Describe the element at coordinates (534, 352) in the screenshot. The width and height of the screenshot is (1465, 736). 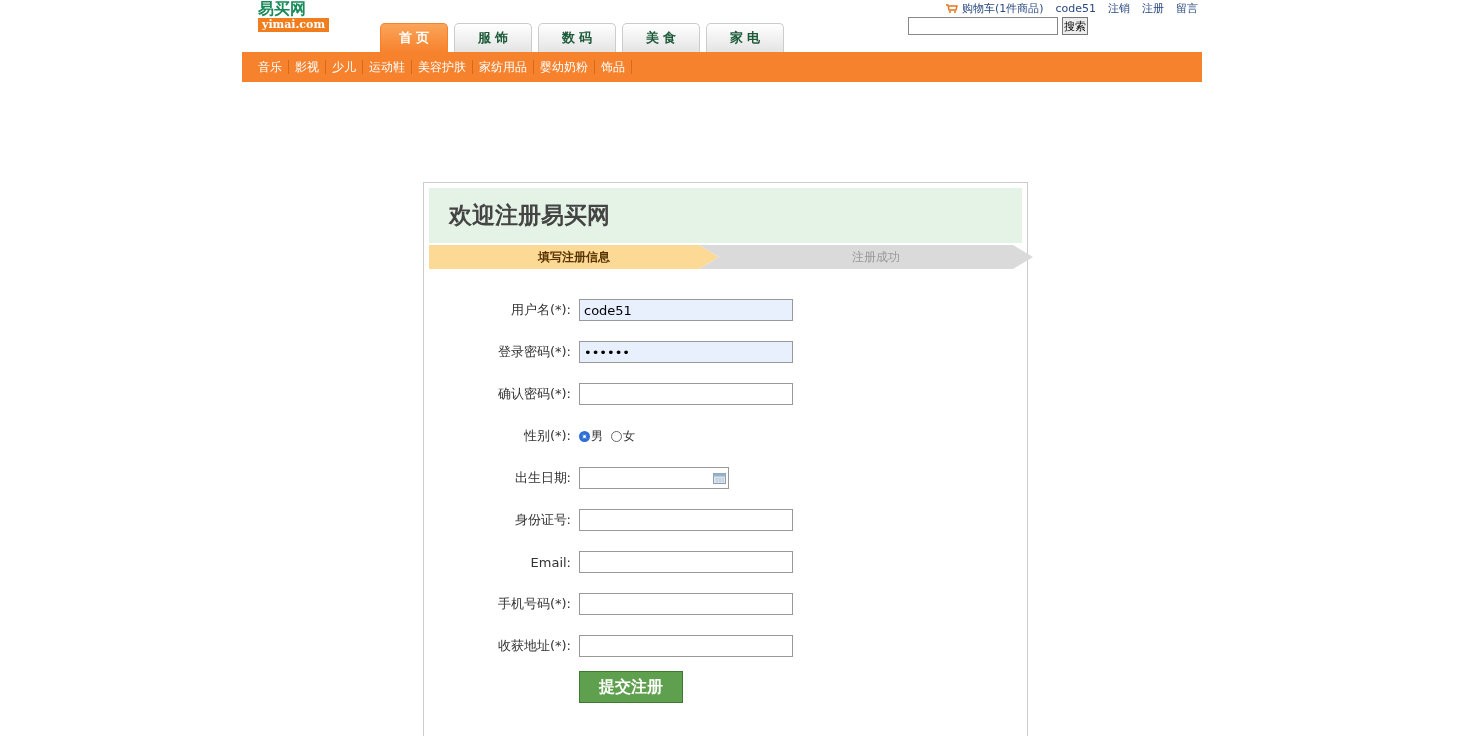
I see `field-label: 登录密码(*):` at that location.